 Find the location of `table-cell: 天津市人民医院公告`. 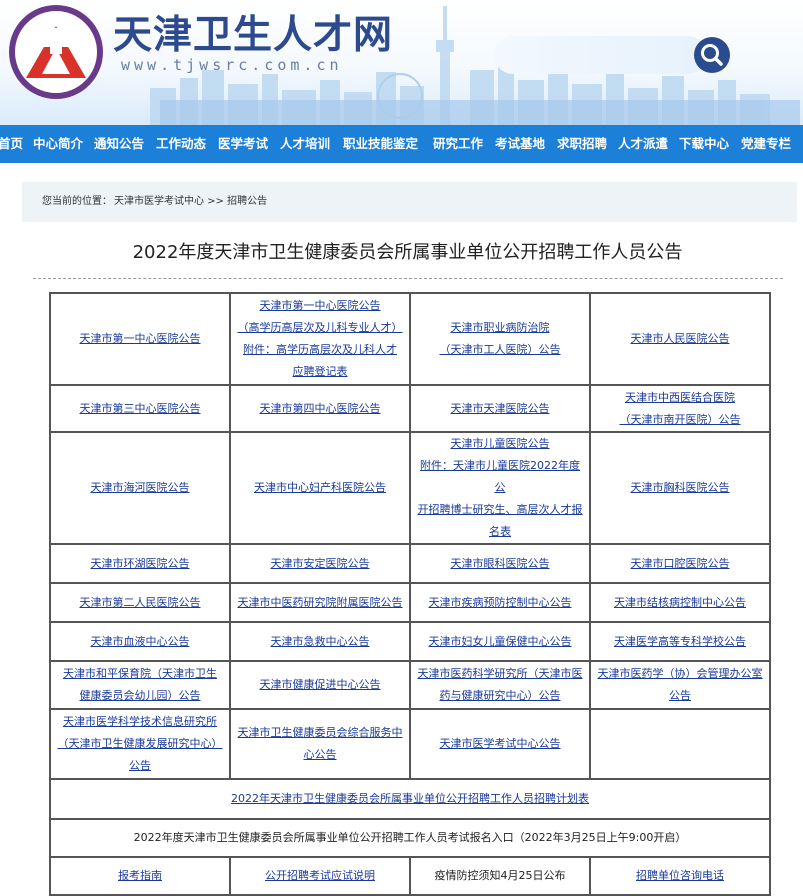

table-cell: 天津市人民医院公告 is located at coordinates (680, 339).